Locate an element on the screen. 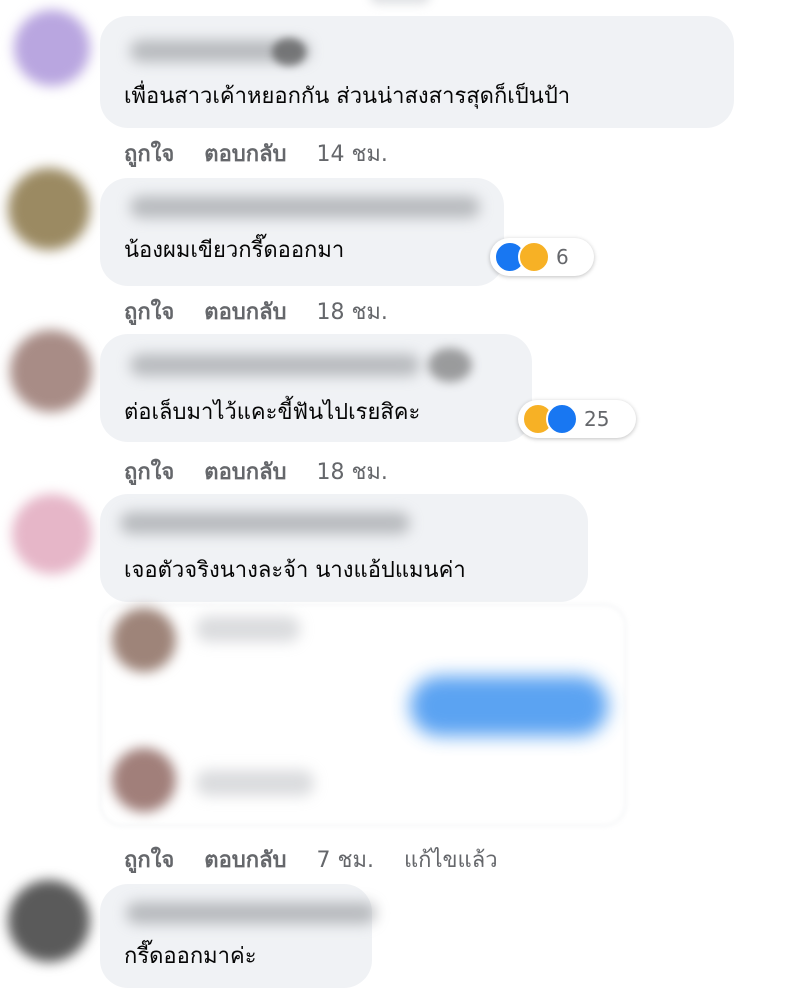  comment-actions: ถูกใจ ตอบกลับ 7 ชม. แก้ไขแล้ว is located at coordinates (326, 859).